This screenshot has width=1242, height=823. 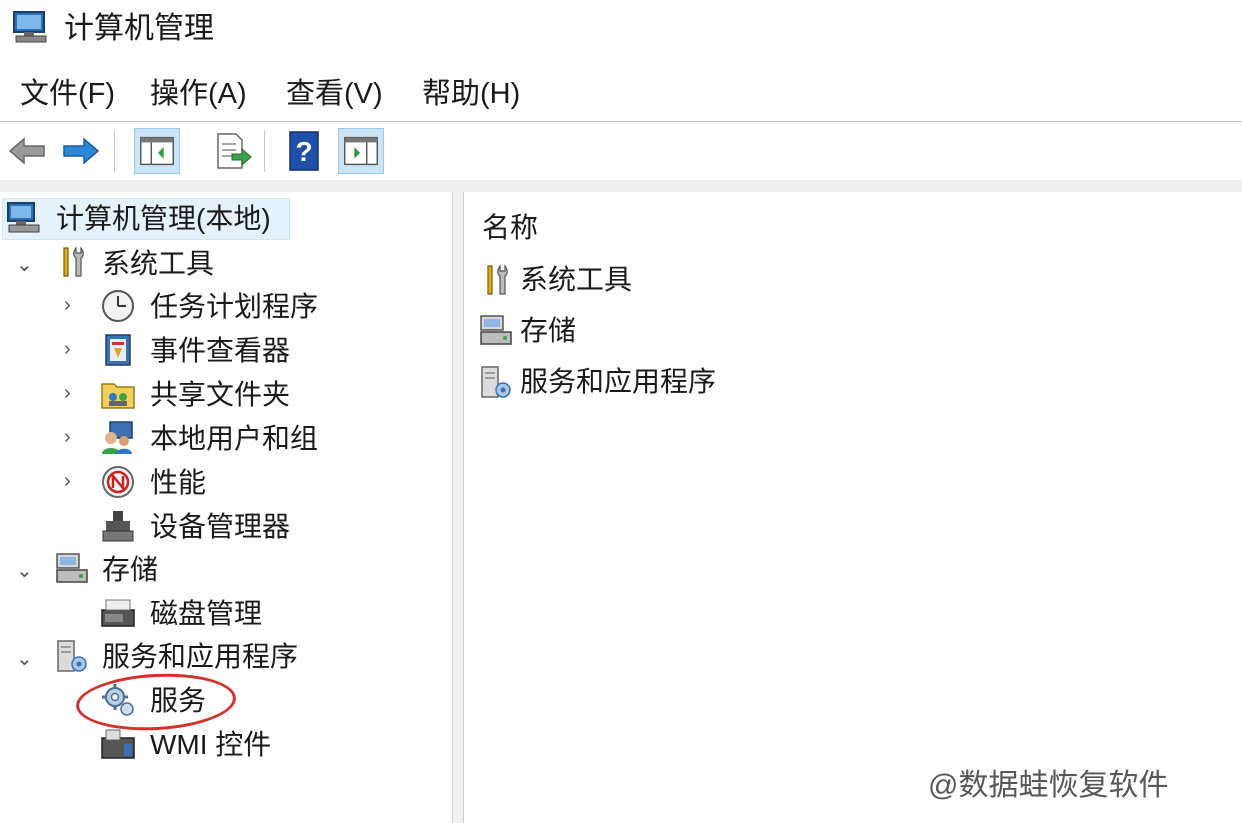 What do you see at coordinates (630, 331) in the screenshot?
I see `list-item-storage: 存储` at bounding box center [630, 331].